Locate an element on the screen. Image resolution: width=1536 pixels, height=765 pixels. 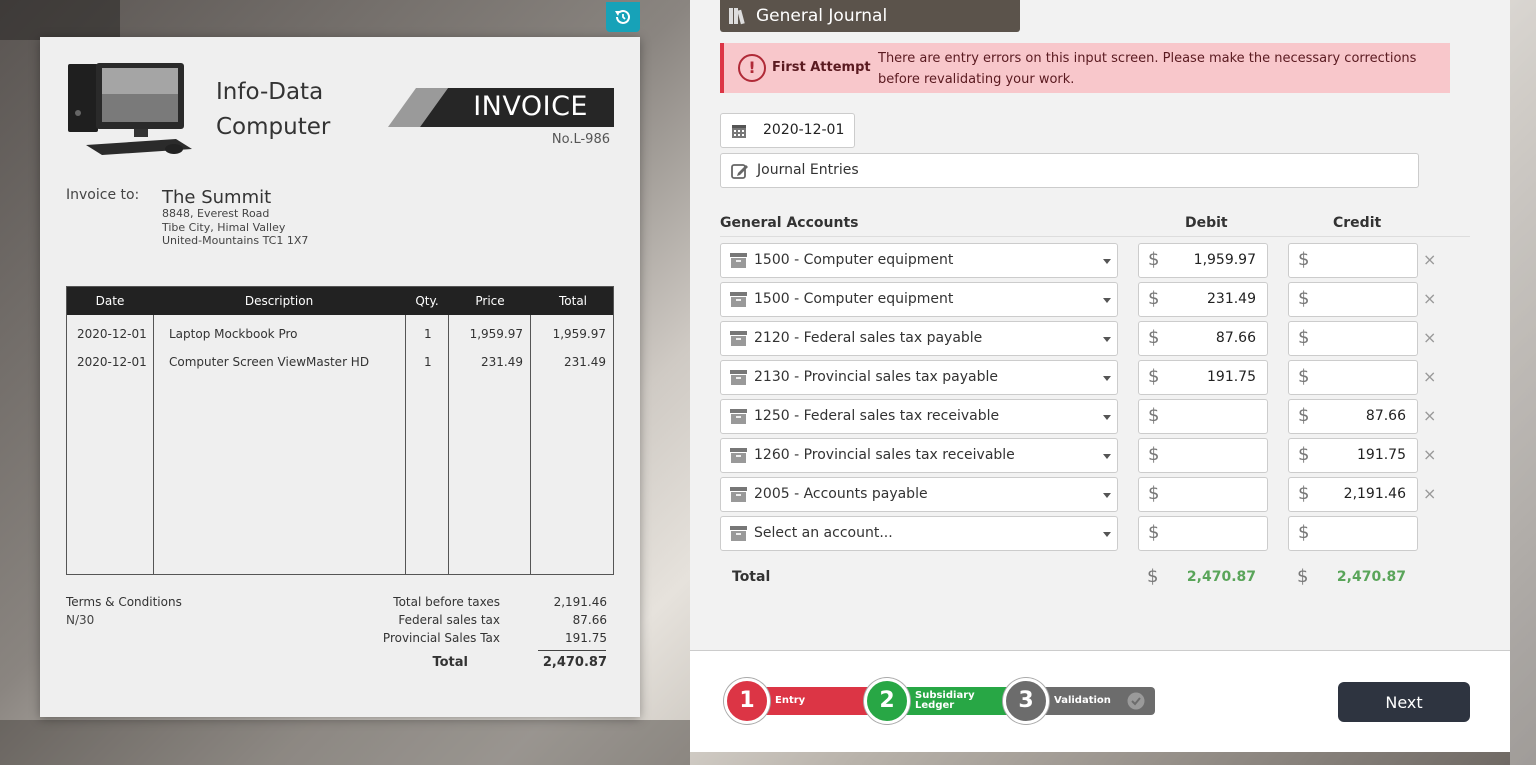
account-select: 1260 - Provincial sales tax receivable is located at coordinates (919, 455).